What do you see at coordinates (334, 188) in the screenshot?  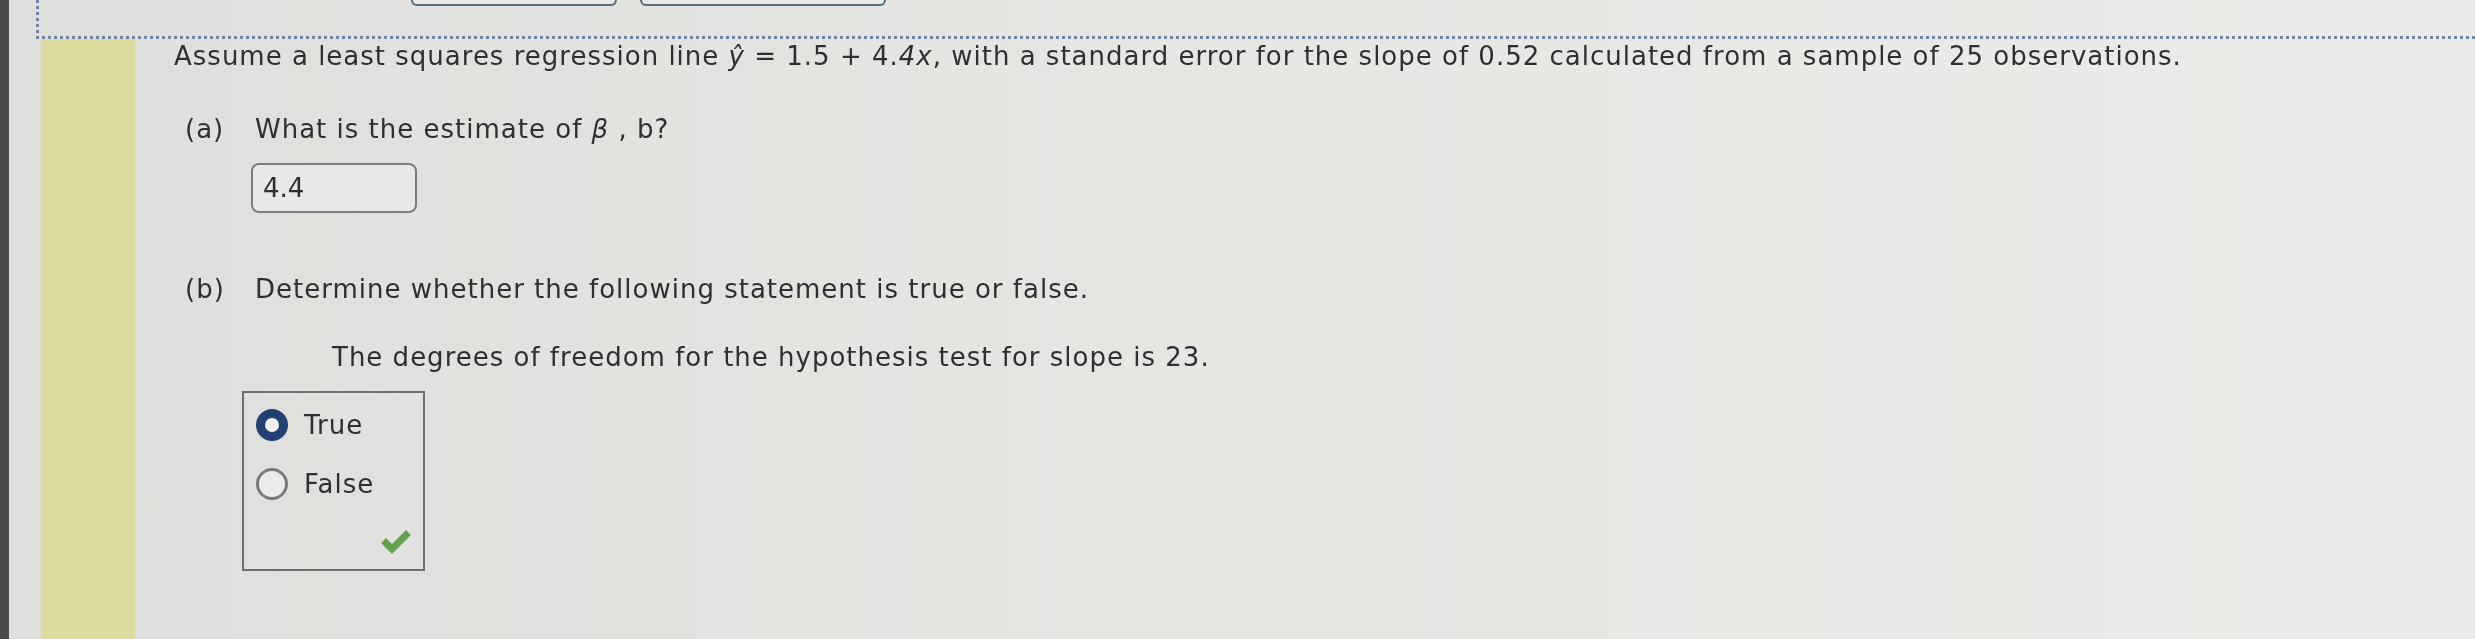 I see `answer-field: 4.4` at bounding box center [334, 188].